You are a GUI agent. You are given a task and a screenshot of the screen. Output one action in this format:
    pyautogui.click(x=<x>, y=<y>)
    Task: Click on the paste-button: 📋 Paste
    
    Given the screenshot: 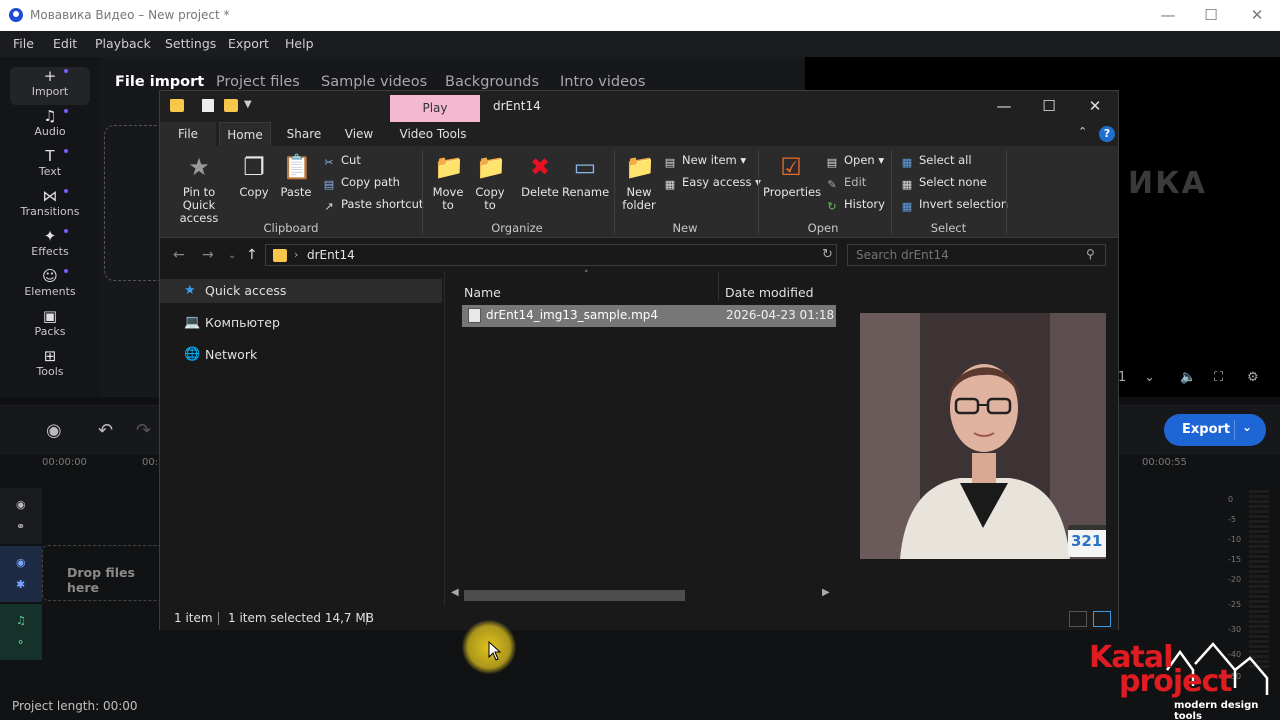 What is the action you would take?
    pyautogui.click(x=296, y=175)
    